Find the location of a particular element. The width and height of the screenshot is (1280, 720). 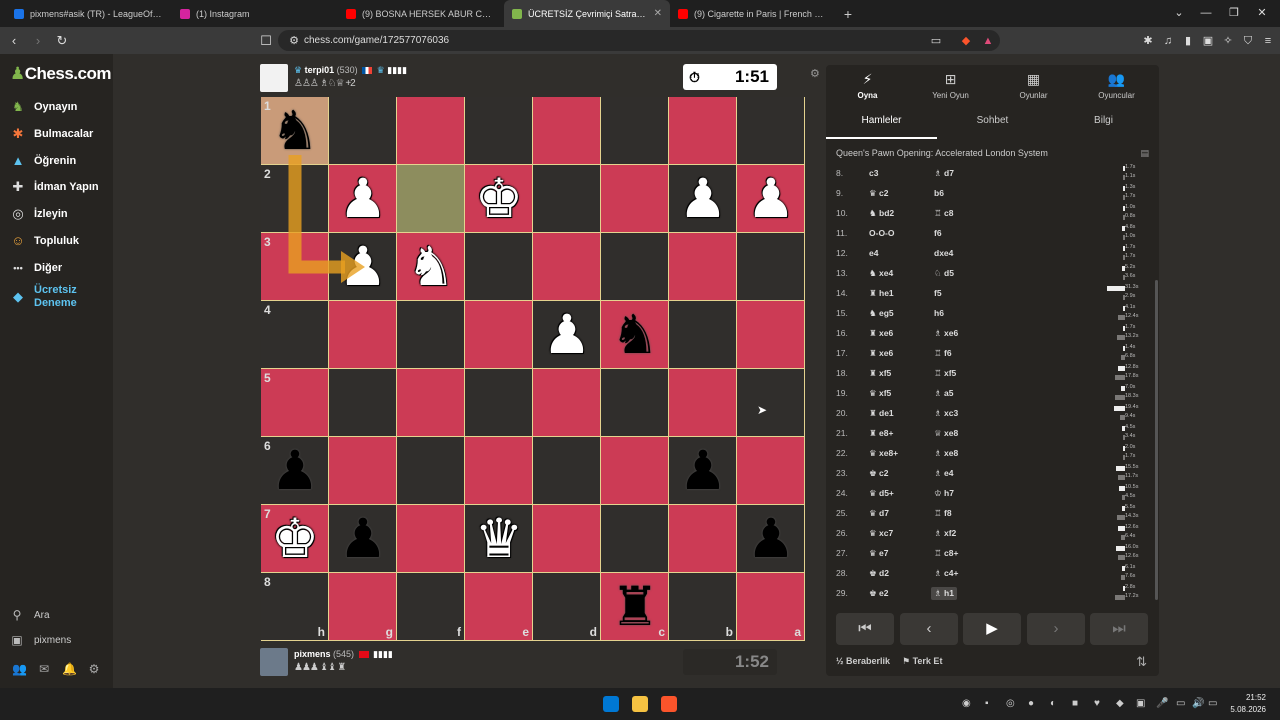

white-move: ♚ d2 is located at coordinates (879, 573).